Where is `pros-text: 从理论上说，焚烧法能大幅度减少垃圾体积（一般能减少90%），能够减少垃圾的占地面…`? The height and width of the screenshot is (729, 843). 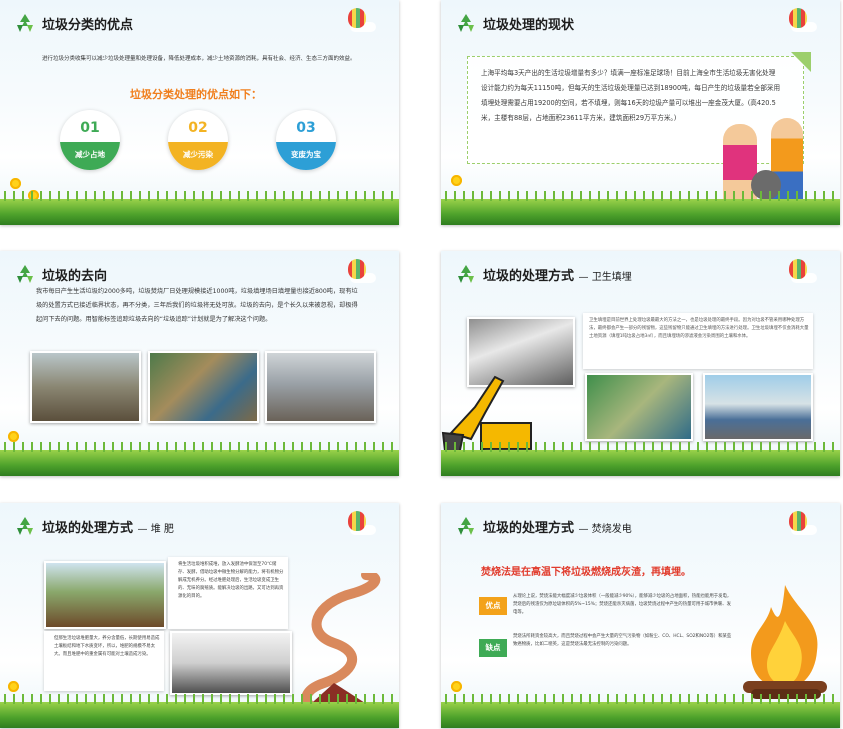
pros-text: 从理论上说，焚烧法能大幅度减少垃圾体积（一般能减少90%），能够减少垃圾的占地面… is located at coordinates (622, 604).